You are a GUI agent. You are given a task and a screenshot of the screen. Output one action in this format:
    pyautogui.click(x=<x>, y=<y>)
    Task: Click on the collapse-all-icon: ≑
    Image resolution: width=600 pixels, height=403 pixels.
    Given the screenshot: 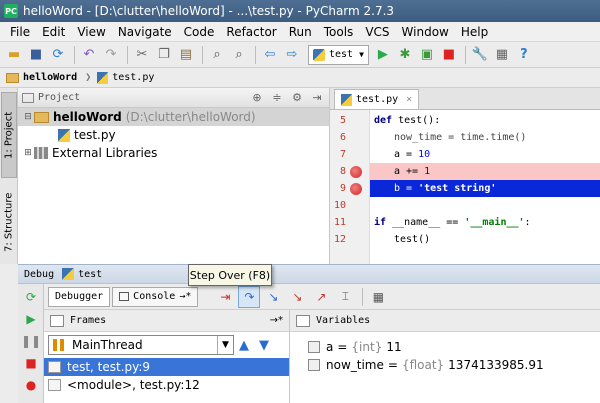 What is the action you would take?
    pyautogui.click(x=277, y=97)
    